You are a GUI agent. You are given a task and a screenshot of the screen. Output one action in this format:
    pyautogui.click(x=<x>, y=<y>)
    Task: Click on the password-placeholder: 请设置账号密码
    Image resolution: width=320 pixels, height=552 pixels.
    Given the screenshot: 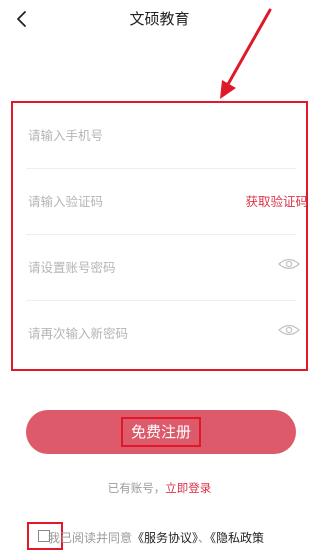 What is the action you would take?
    pyautogui.click(x=72, y=267)
    